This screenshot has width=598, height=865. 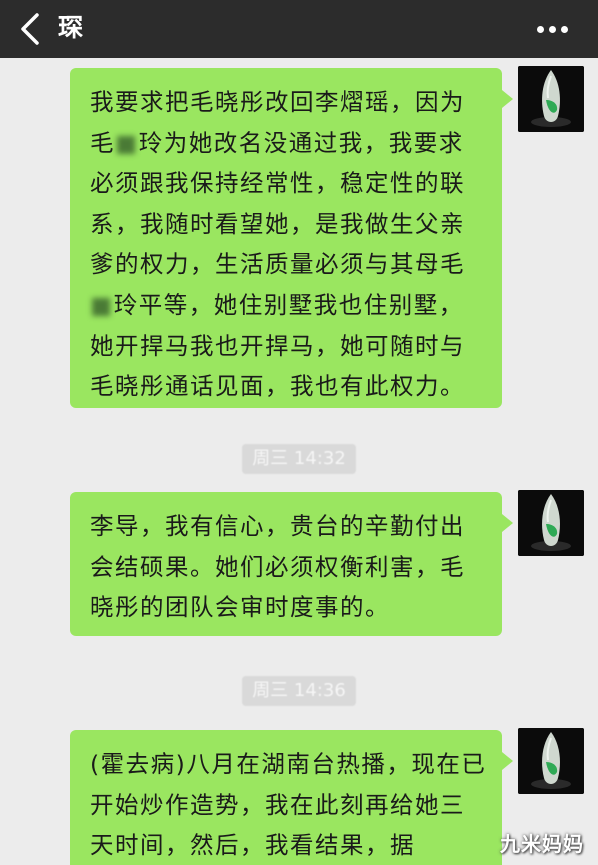 What do you see at coordinates (299, 29) in the screenshot?
I see `title-bar: 琛` at bounding box center [299, 29].